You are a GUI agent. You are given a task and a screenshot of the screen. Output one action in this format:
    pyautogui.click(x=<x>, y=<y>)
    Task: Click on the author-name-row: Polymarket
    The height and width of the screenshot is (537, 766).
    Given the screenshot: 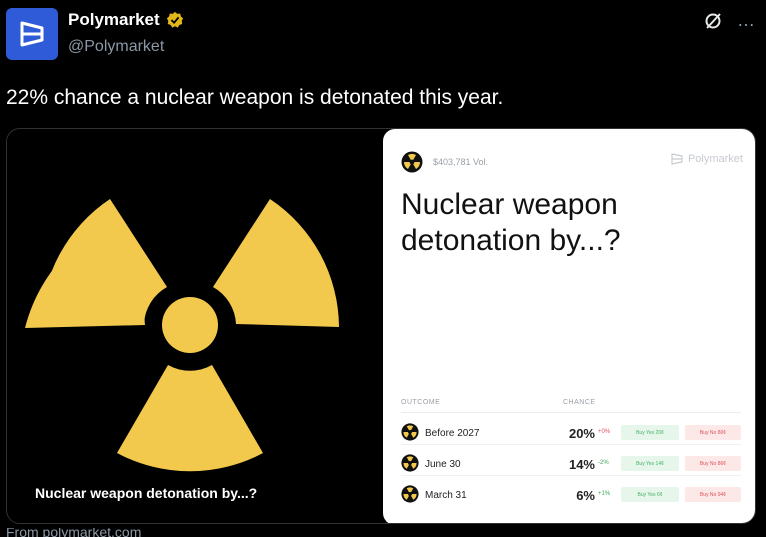 What is the action you would take?
    pyautogui.click(x=126, y=20)
    